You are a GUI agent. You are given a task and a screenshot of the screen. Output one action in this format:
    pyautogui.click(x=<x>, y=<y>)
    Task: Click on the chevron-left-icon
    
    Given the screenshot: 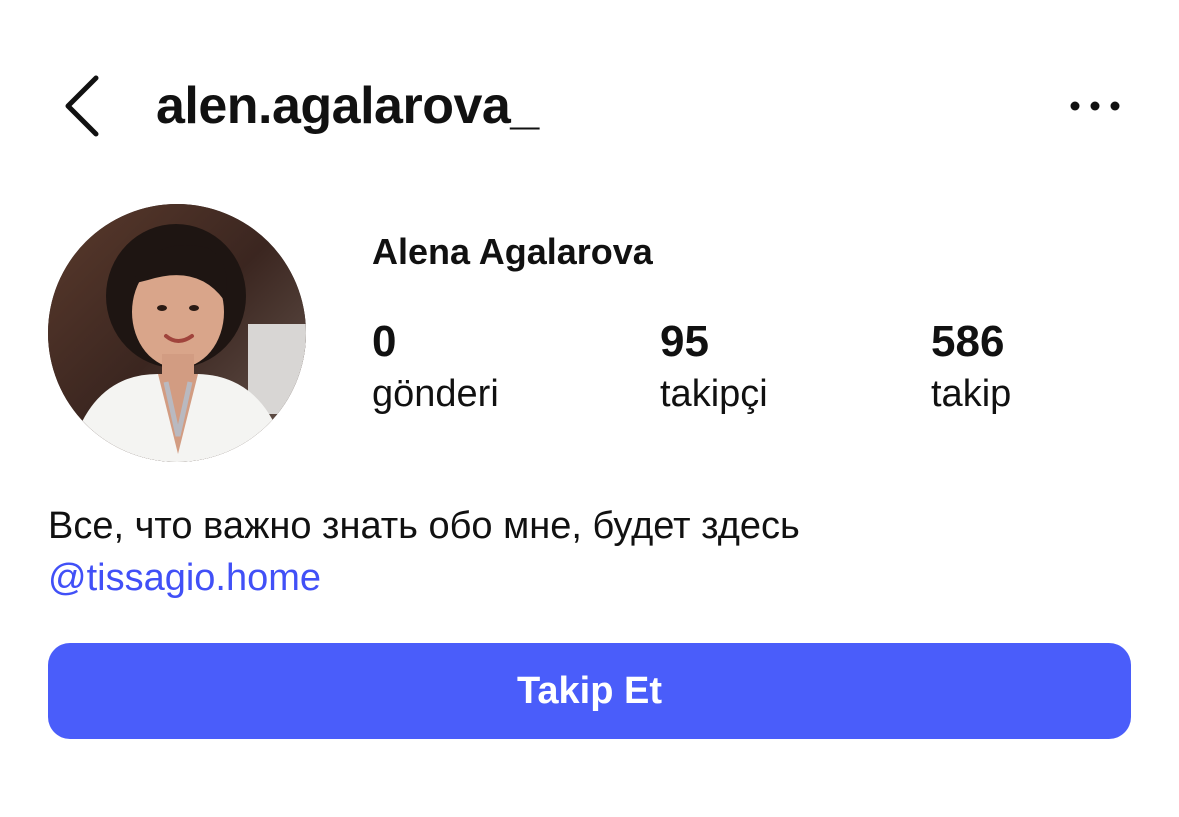 What is the action you would take?
    pyautogui.click(x=82, y=106)
    